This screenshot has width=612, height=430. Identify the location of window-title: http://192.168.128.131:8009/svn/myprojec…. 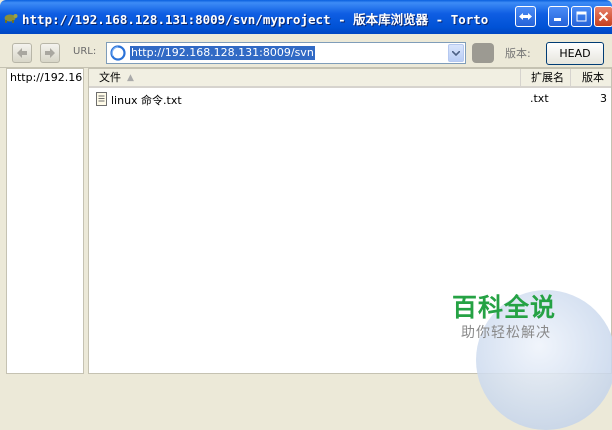
(255, 19).